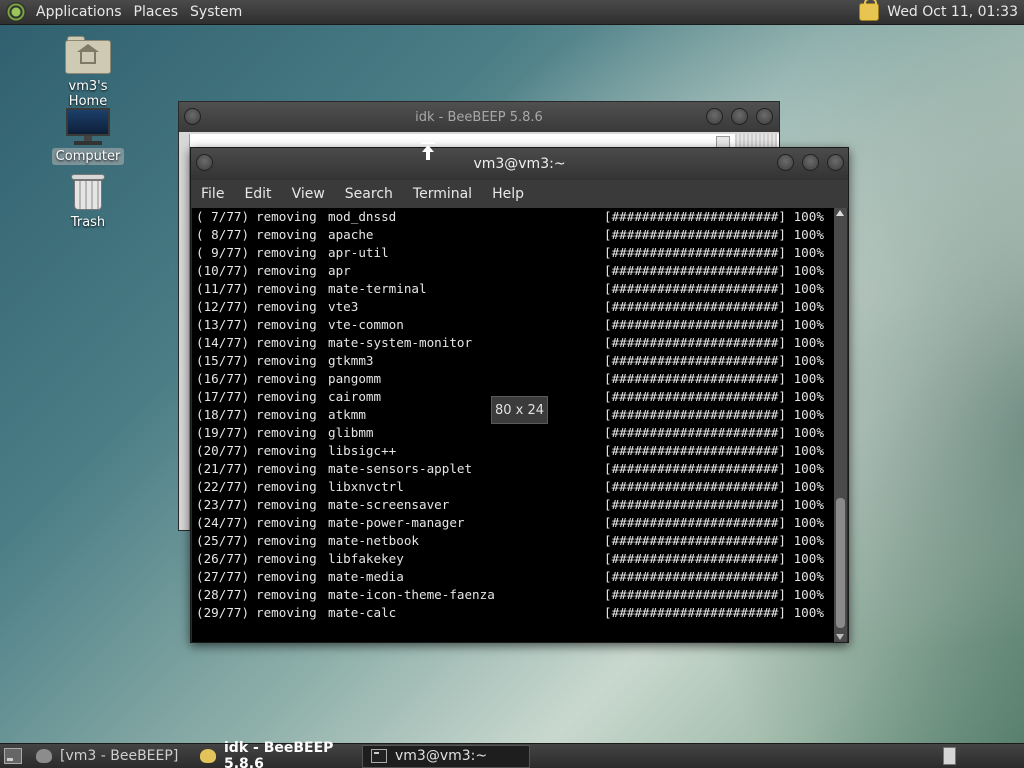 The height and width of the screenshot is (768, 1024). Describe the element at coordinates (223, 360) in the screenshot. I see `line-step: (15/77)` at that location.